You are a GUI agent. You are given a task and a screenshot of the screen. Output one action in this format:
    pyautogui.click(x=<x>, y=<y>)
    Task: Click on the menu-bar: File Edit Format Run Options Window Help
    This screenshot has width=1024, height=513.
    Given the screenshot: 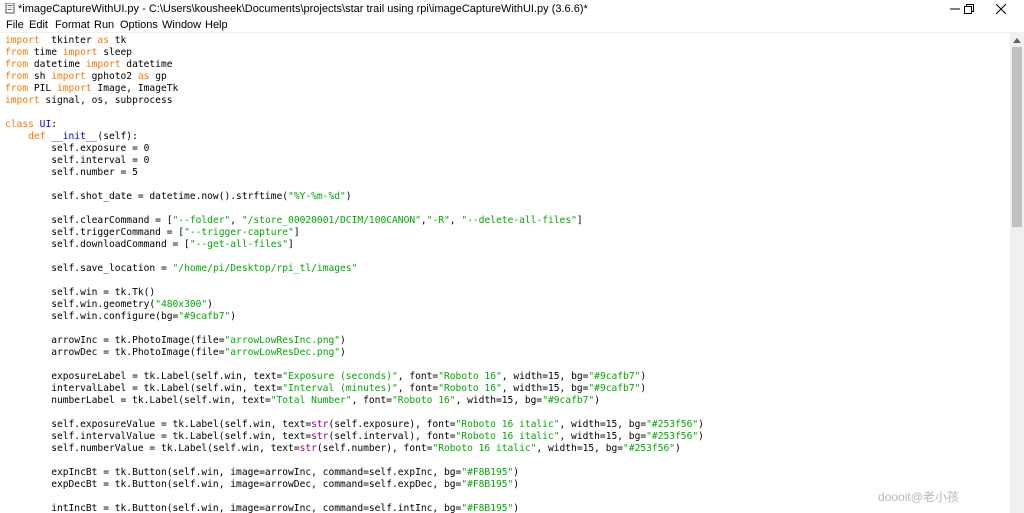 What is the action you would take?
    pyautogui.click(x=512, y=25)
    